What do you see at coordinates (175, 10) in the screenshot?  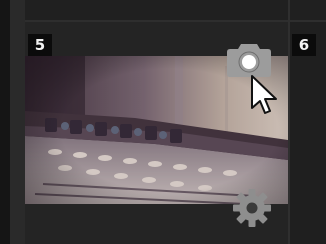 I see `previous-row-edge` at bounding box center [175, 10].